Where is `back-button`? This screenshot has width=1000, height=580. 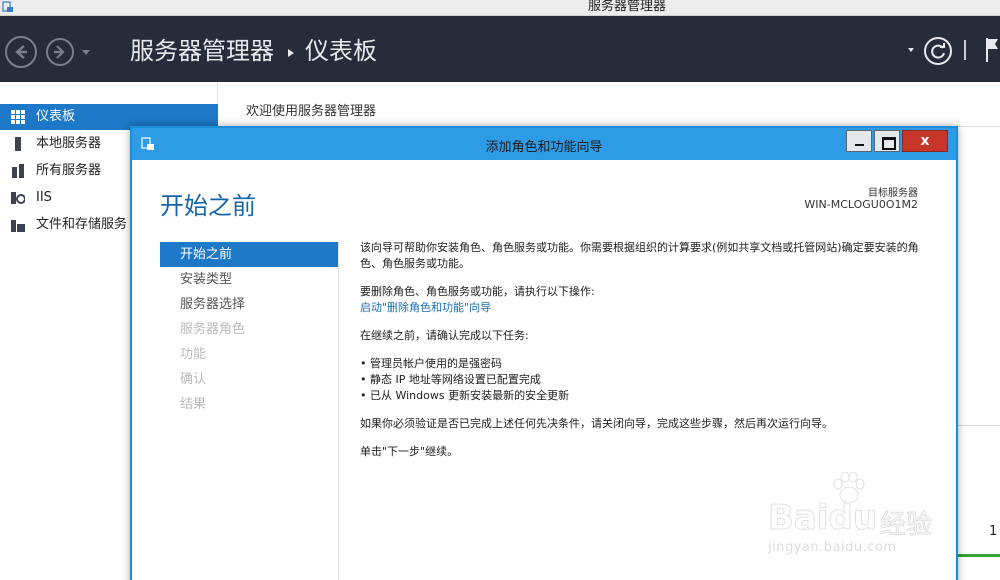
back-button is located at coordinates (21, 52).